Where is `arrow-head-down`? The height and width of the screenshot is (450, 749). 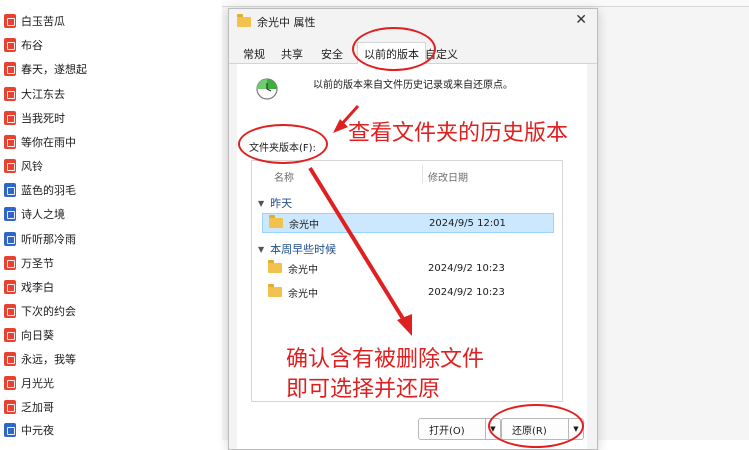 arrow-head-down is located at coordinates (404, 325).